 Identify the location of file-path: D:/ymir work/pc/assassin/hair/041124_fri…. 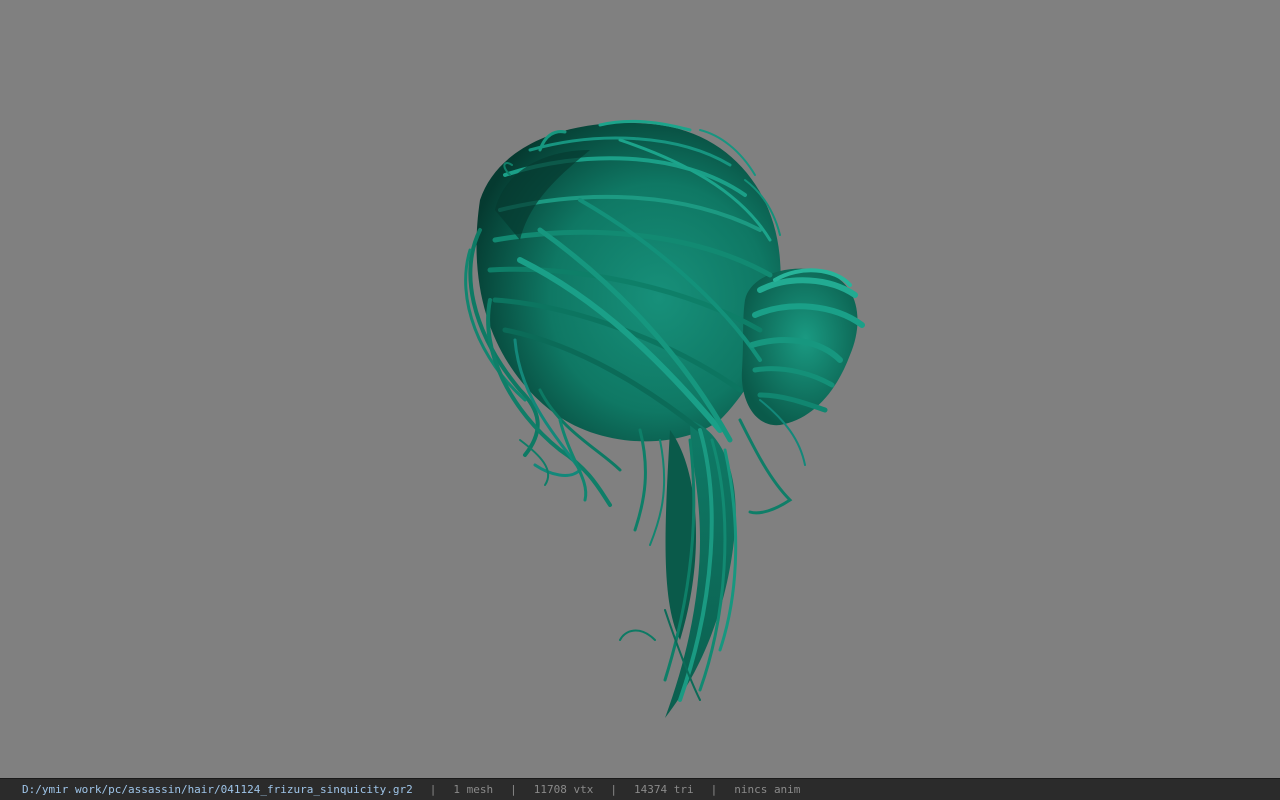
(217, 789).